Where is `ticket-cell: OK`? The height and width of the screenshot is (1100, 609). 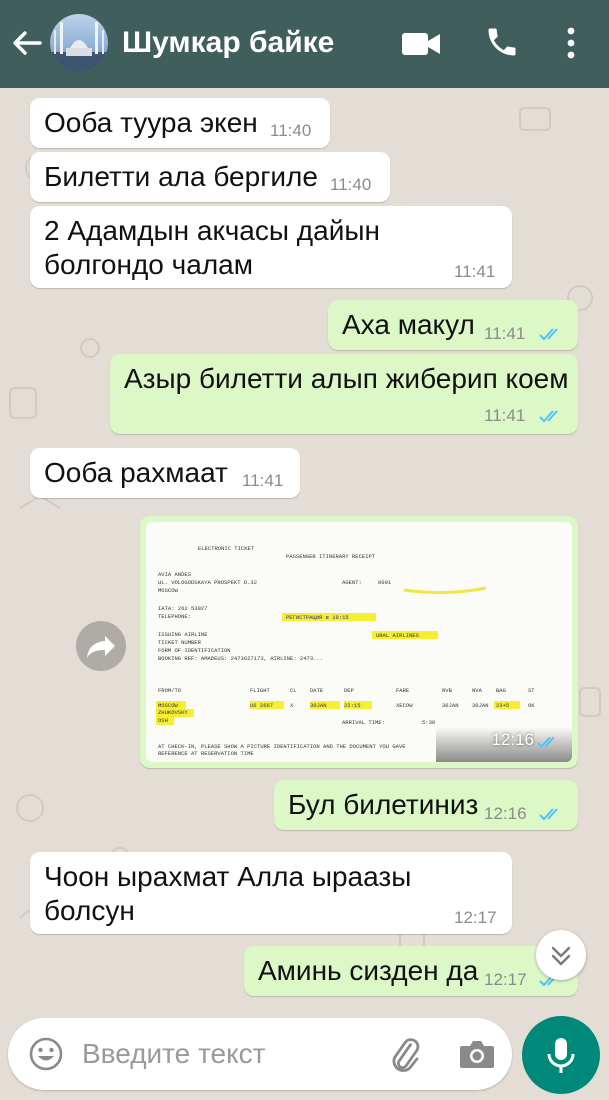 ticket-cell: OK is located at coordinates (531, 705).